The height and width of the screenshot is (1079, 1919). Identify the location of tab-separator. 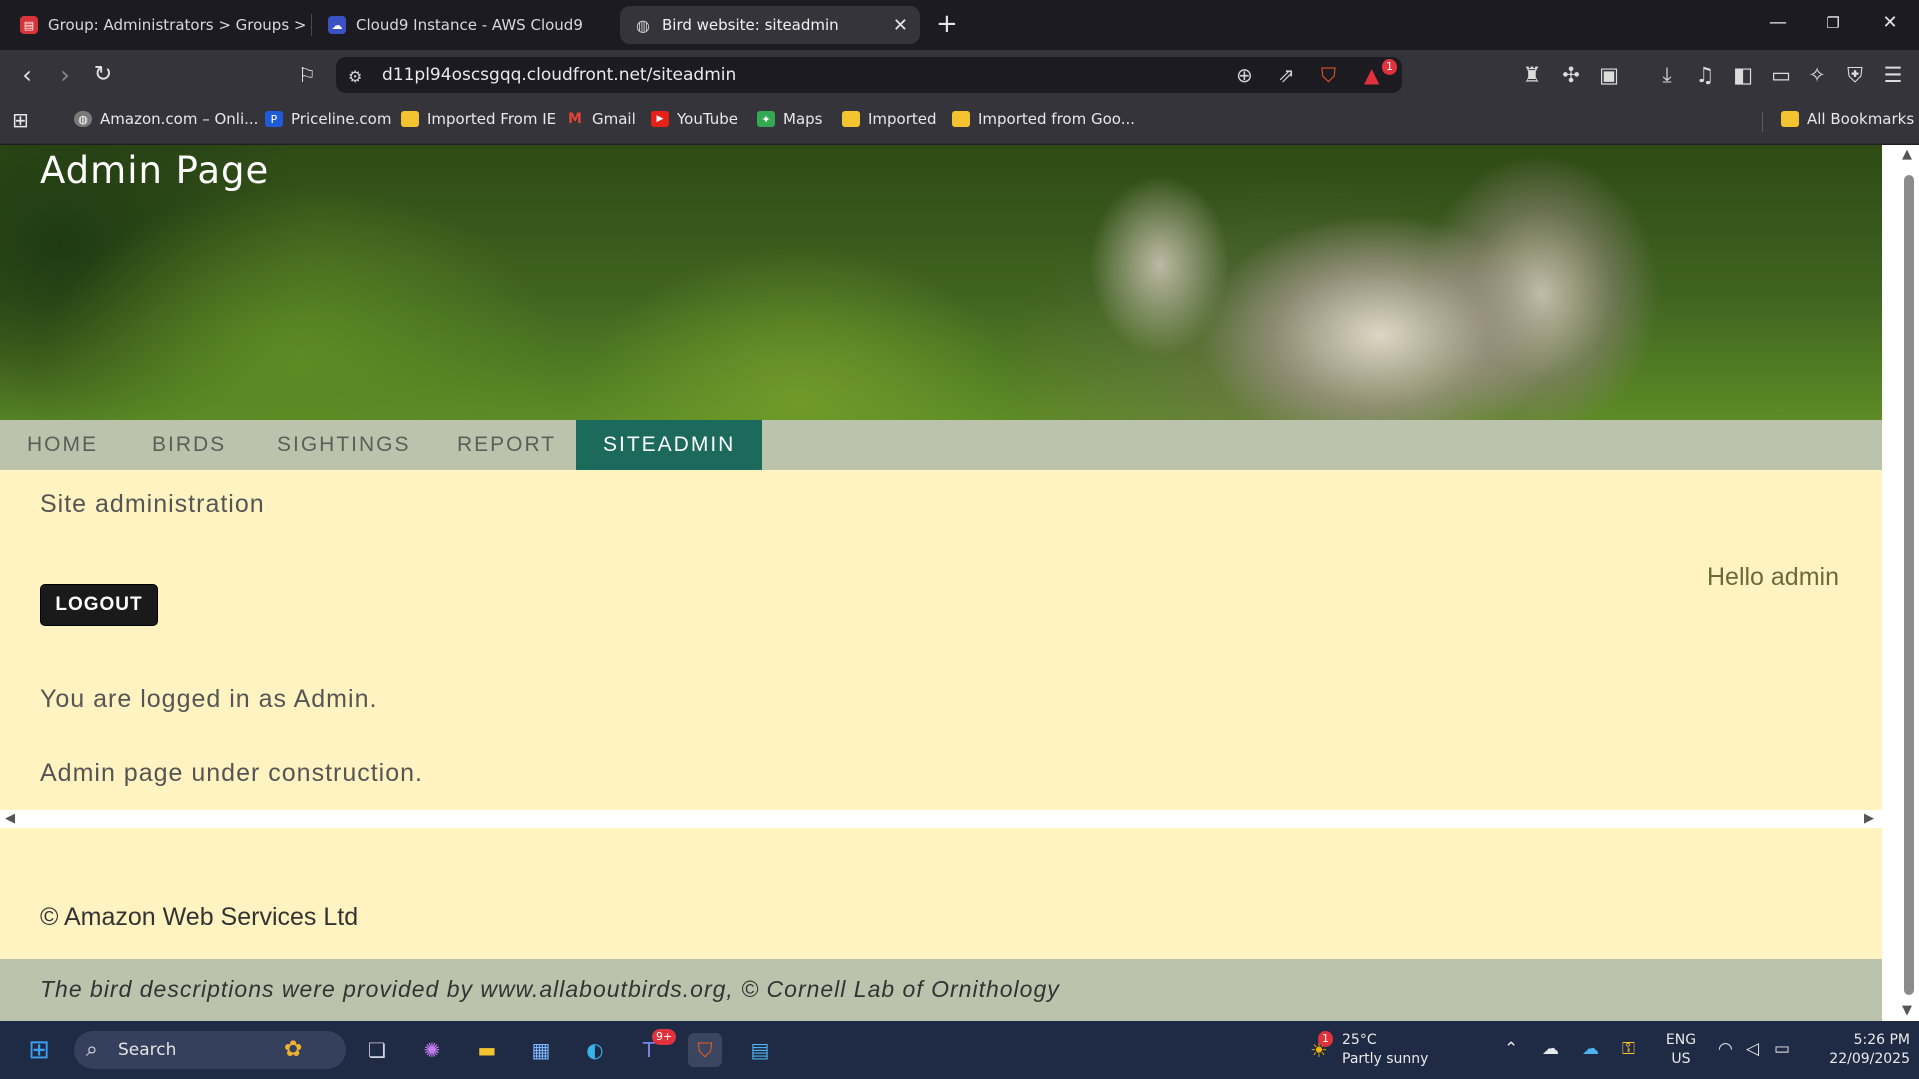
(311, 25).